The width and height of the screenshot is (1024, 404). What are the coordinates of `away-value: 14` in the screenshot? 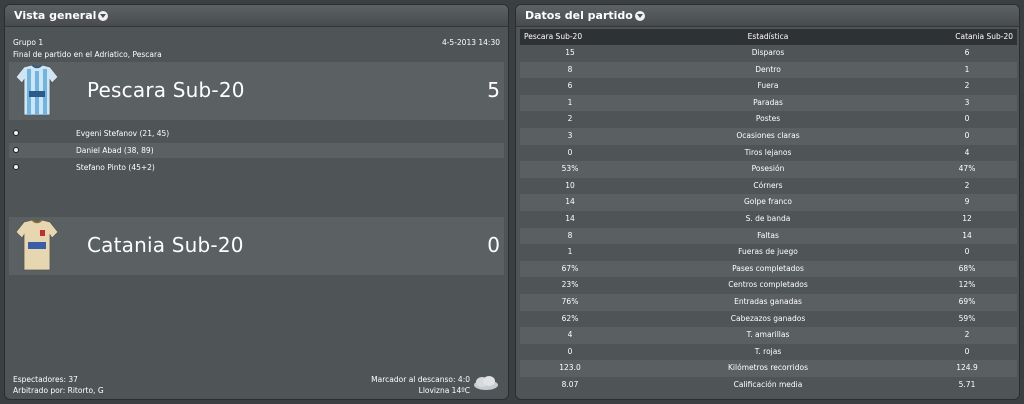 It's located at (967, 235).